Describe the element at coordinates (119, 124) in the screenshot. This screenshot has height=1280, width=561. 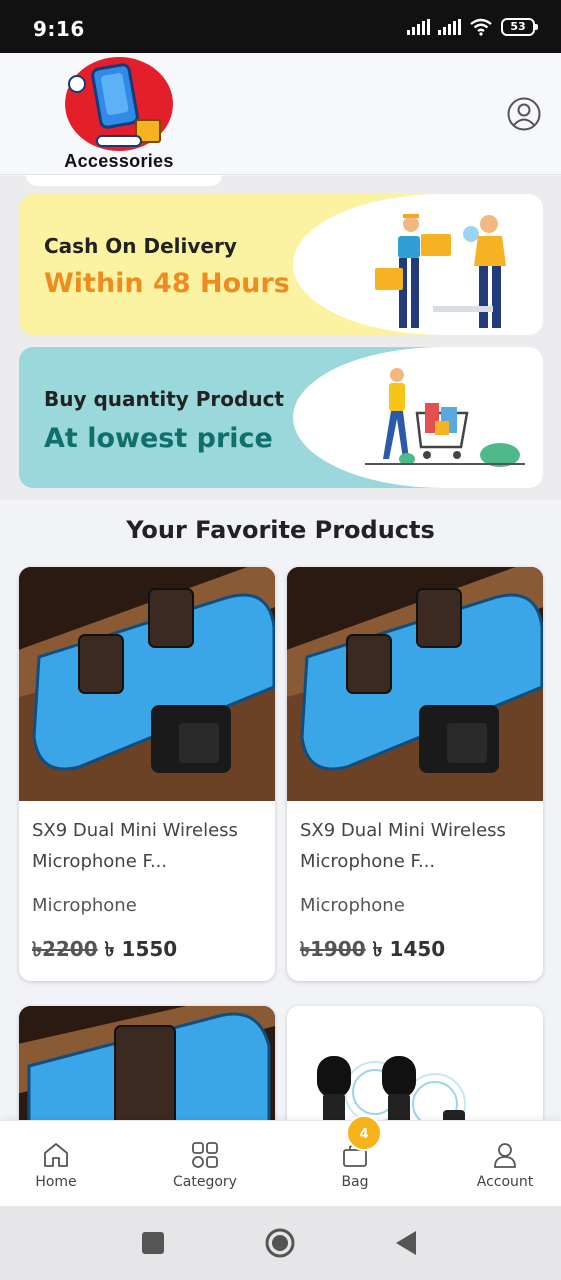
I see `brand-logo: Accessories Bazar` at that location.